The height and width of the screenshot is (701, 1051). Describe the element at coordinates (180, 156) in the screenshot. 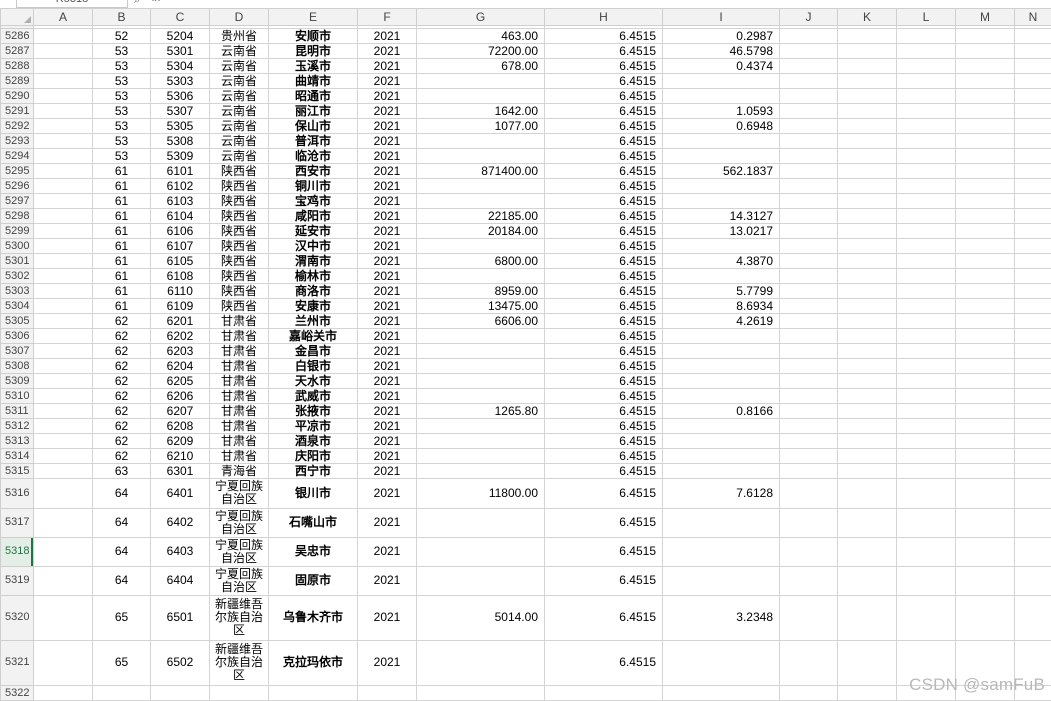

I see `cell-c: 5309` at that location.